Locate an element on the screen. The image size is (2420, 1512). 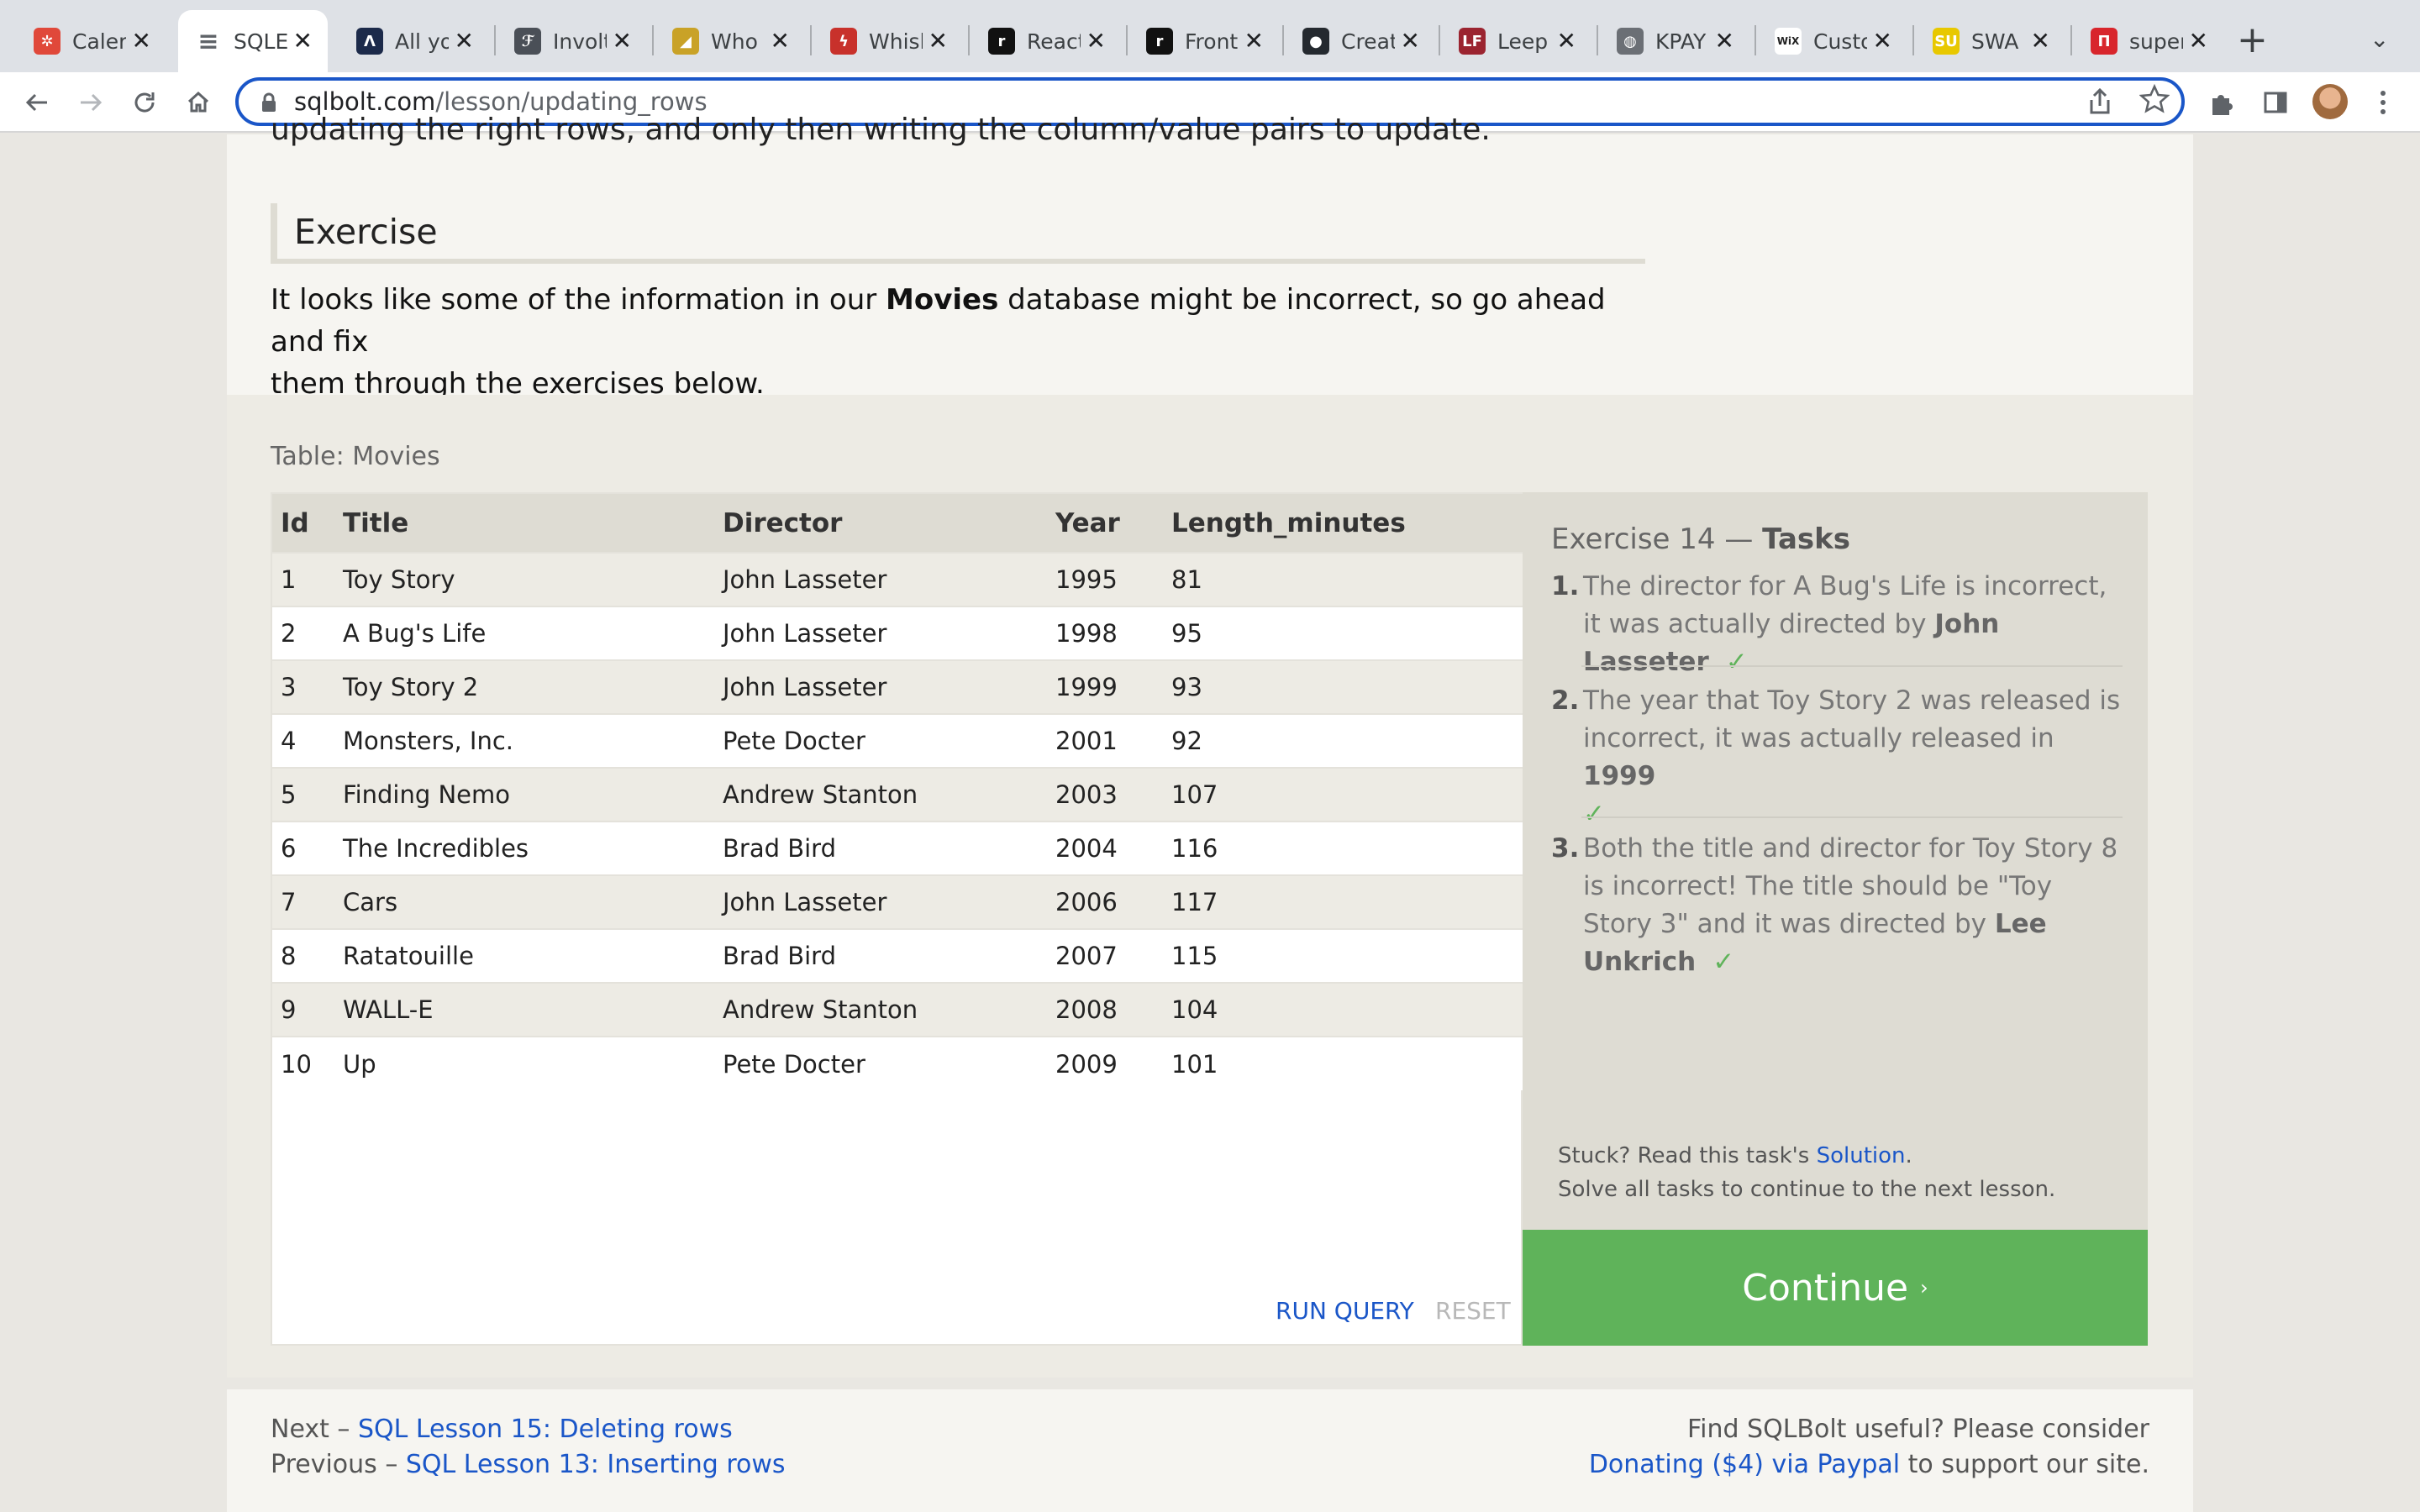
reload-icon is located at coordinates (144, 102).